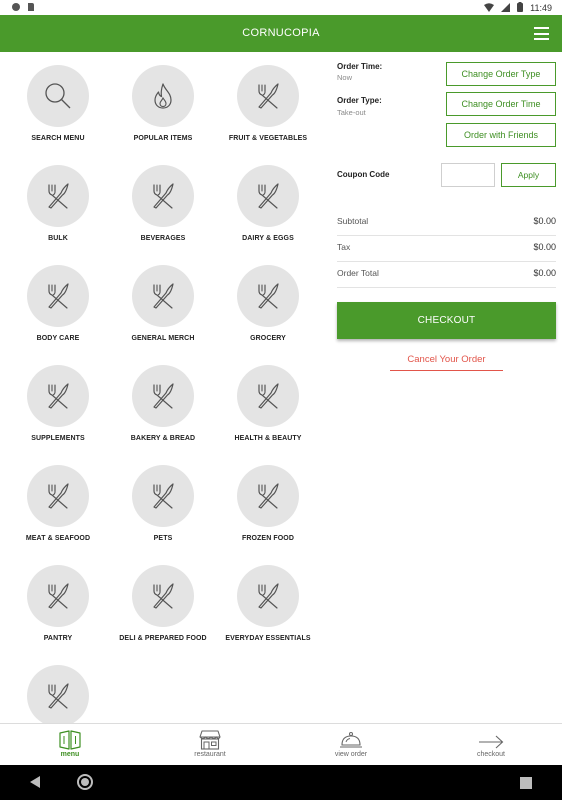  What do you see at coordinates (210, 737) in the screenshot?
I see `storefront-icon` at bounding box center [210, 737].